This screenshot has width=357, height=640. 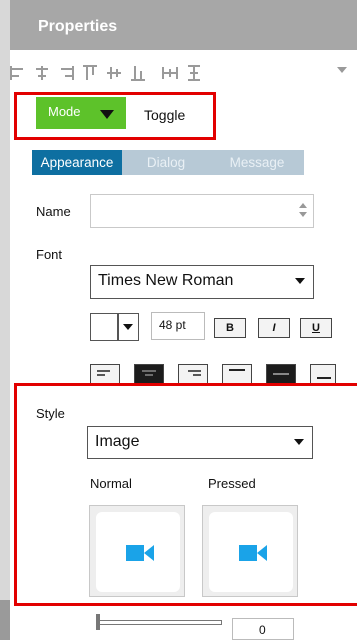 I want to click on valign-bottom-button, so click(x=323, y=374).